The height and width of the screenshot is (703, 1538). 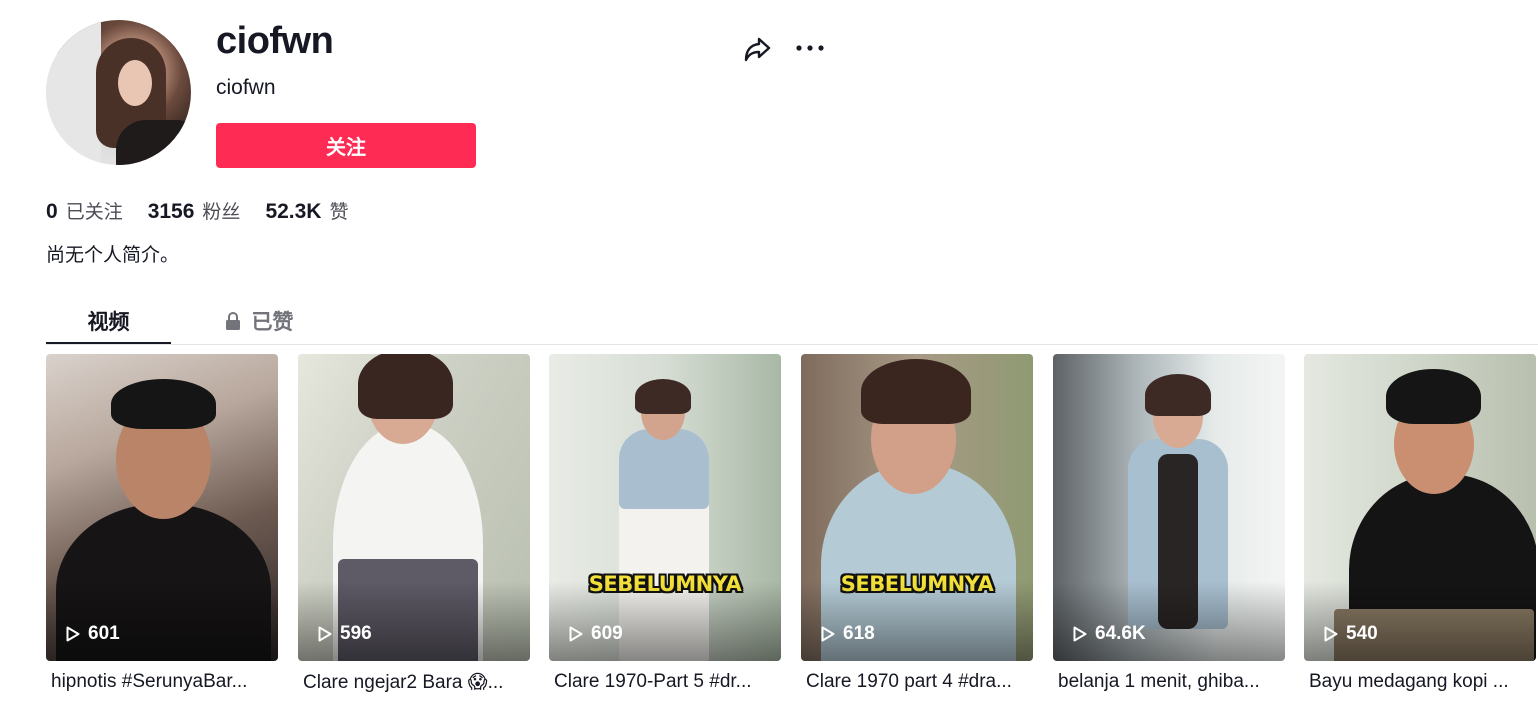 I want to click on stat-following: 0 已关注, so click(x=84, y=210).